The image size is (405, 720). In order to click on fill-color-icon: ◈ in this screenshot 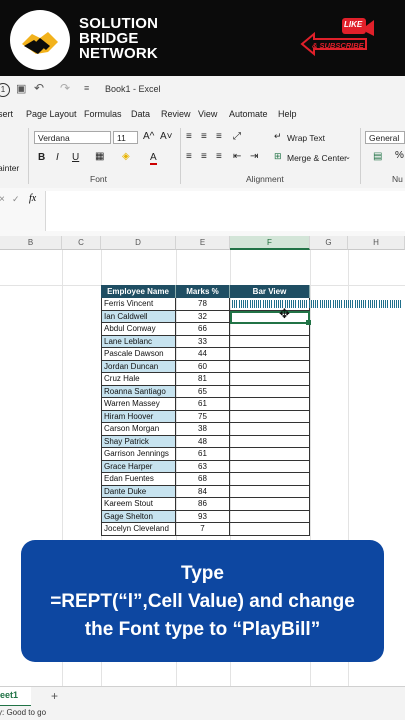, I will do `click(126, 156)`.